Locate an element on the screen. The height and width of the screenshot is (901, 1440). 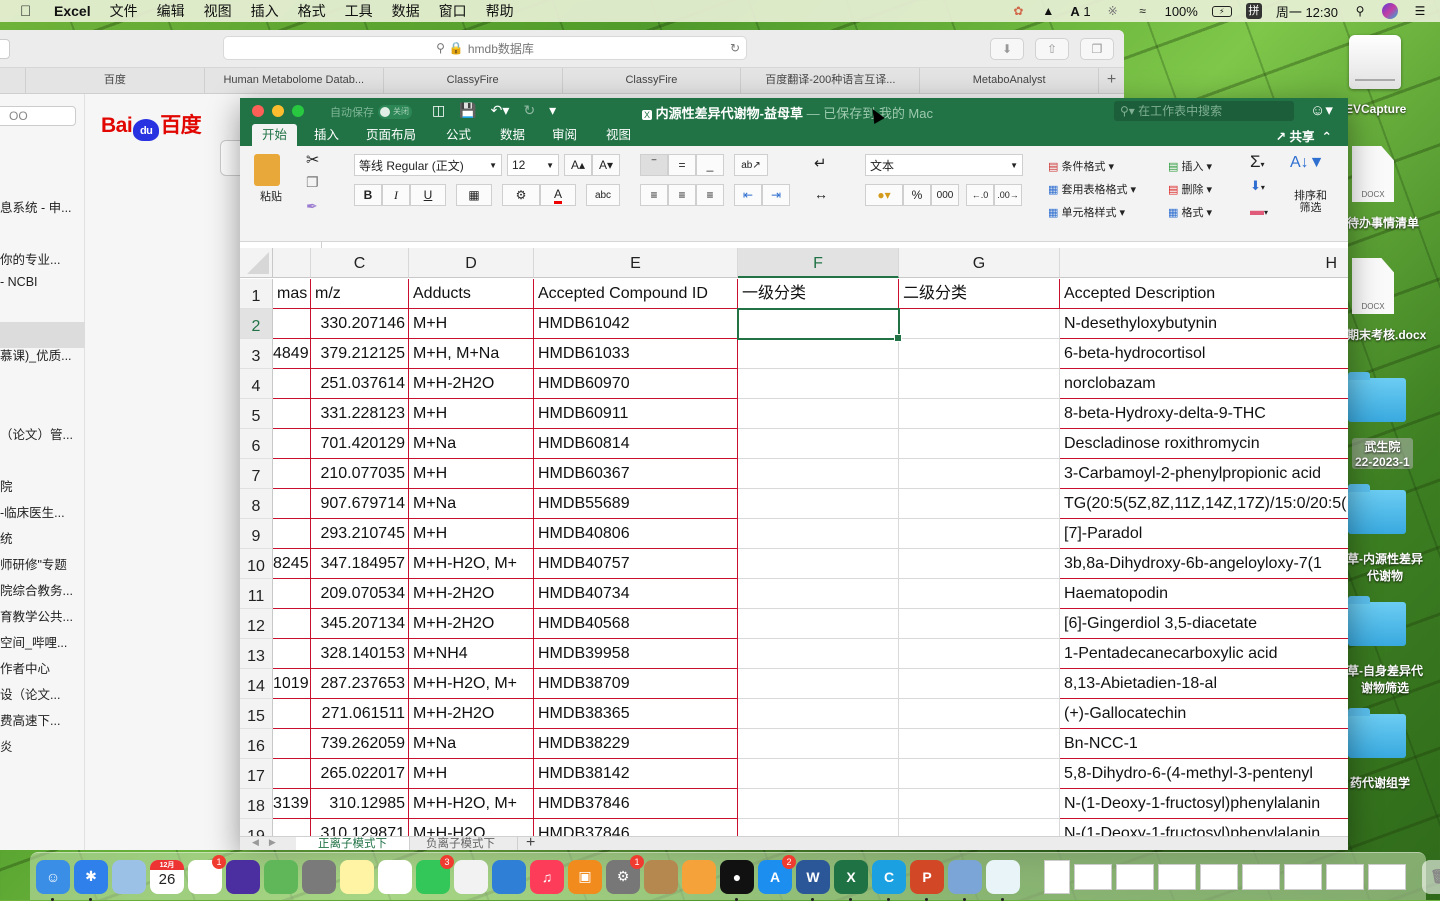
cell-d4: M+H-2H2O is located at coordinates (471, 384).